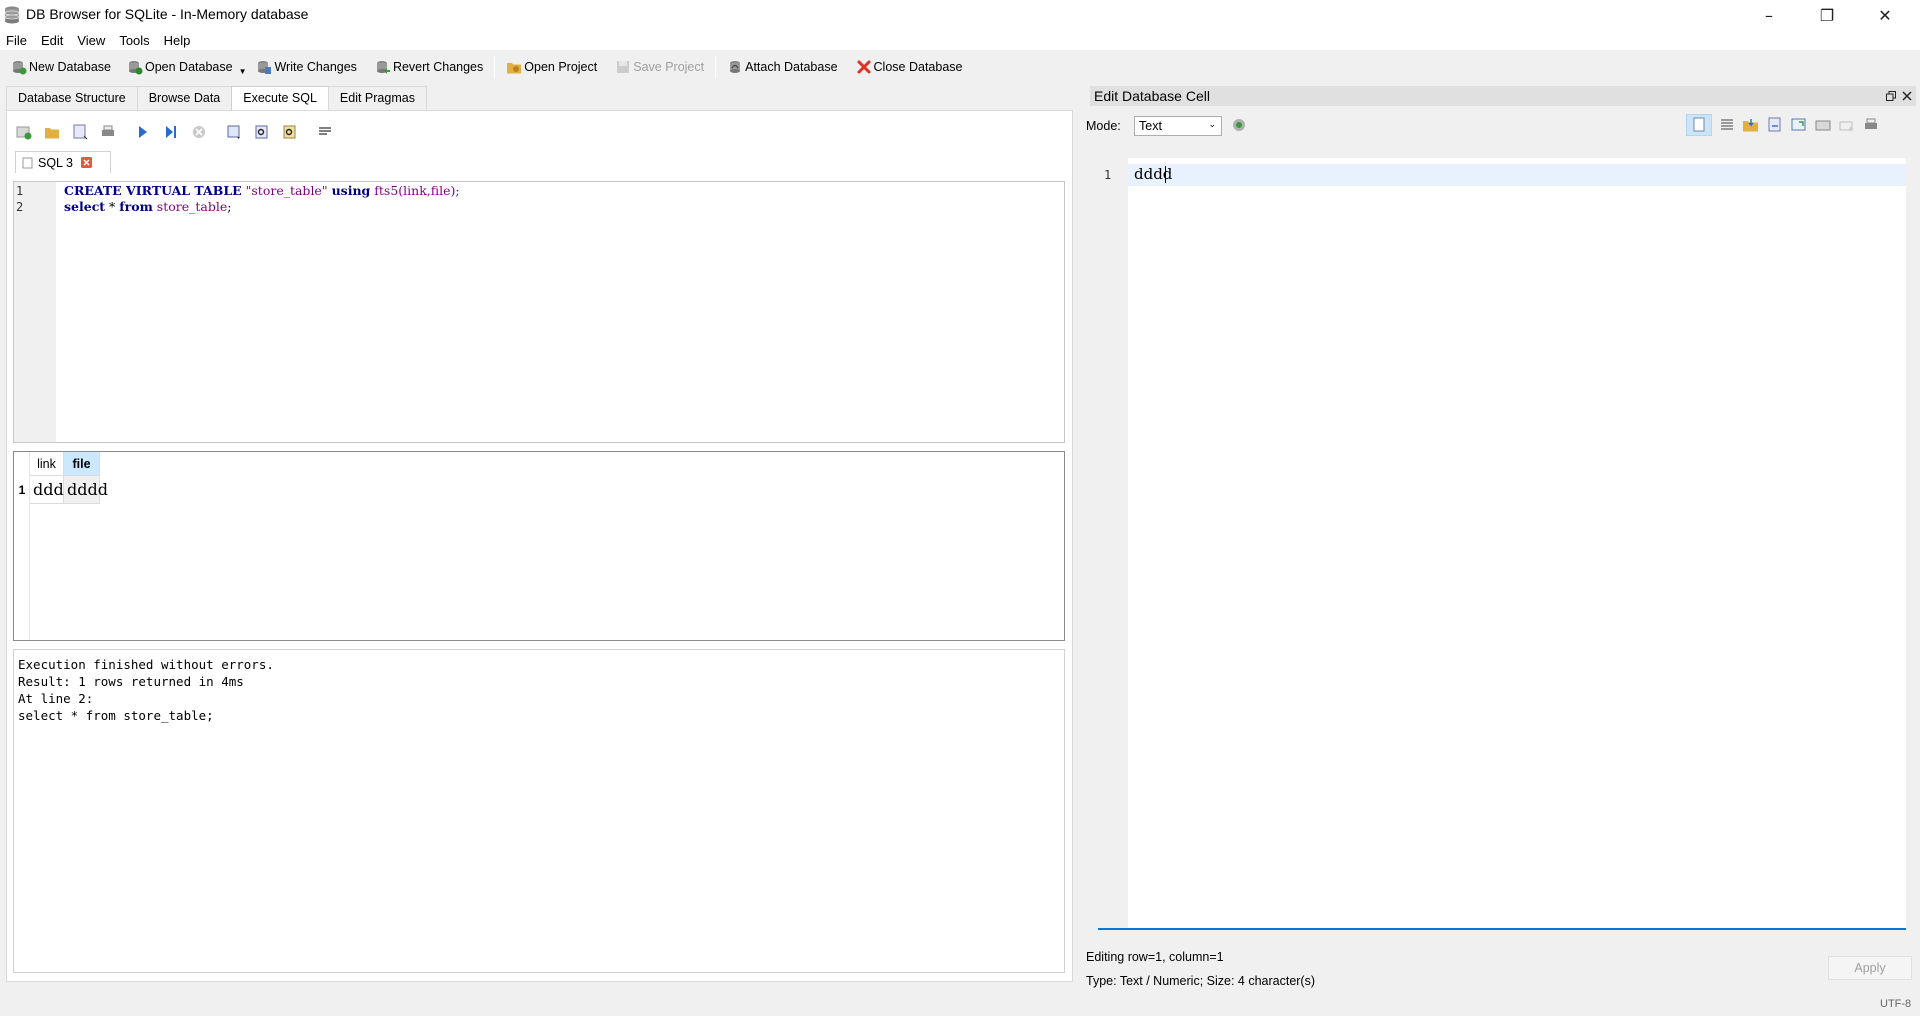 This screenshot has height=1016, width=1920. I want to click on code-args: (link,file);, so click(429, 190).